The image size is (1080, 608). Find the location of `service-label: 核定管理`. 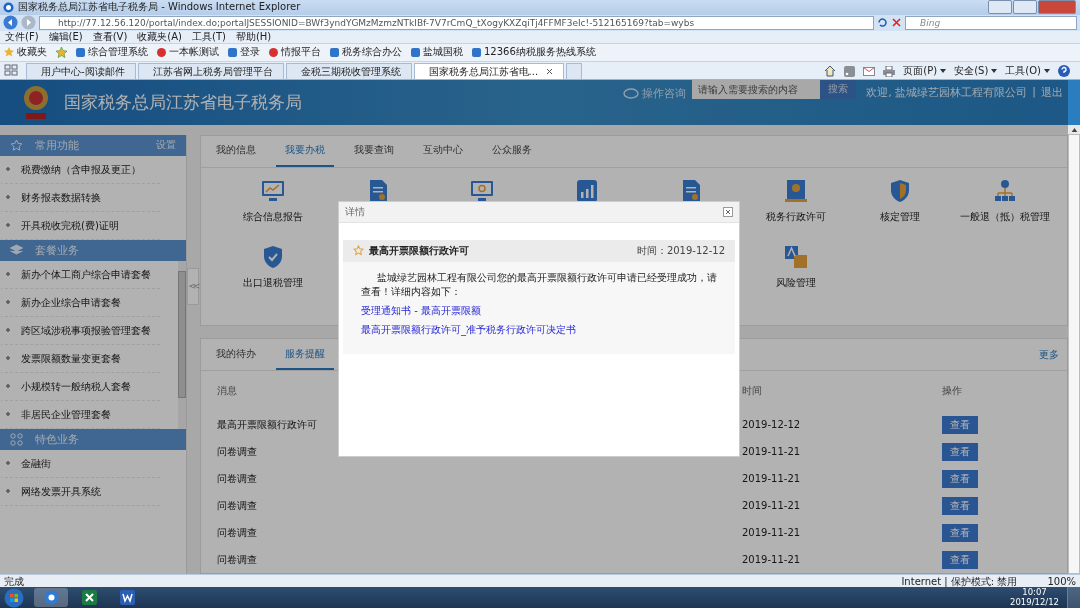

service-label: 核定管理 is located at coordinates (900, 216).